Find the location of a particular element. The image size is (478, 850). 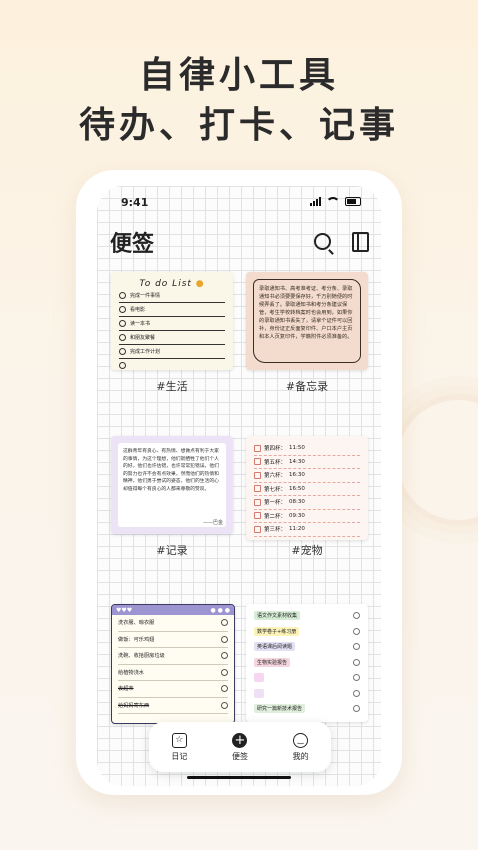

todo-item-label: 完成工作计划 is located at coordinates (145, 352).